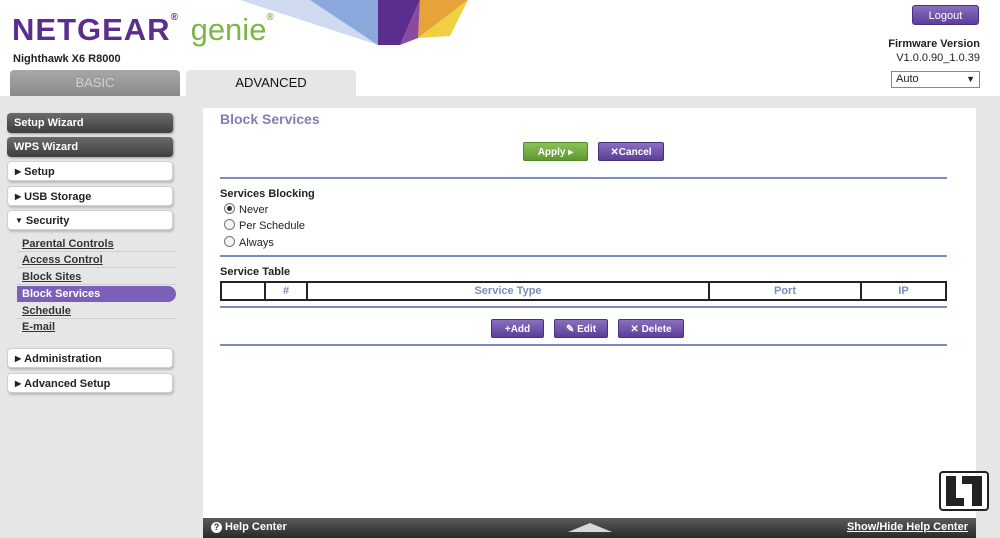  Describe the element at coordinates (907, 527) in the screenshot. I see `show-hide-help-link: Show/Hide Help Center` at that location.